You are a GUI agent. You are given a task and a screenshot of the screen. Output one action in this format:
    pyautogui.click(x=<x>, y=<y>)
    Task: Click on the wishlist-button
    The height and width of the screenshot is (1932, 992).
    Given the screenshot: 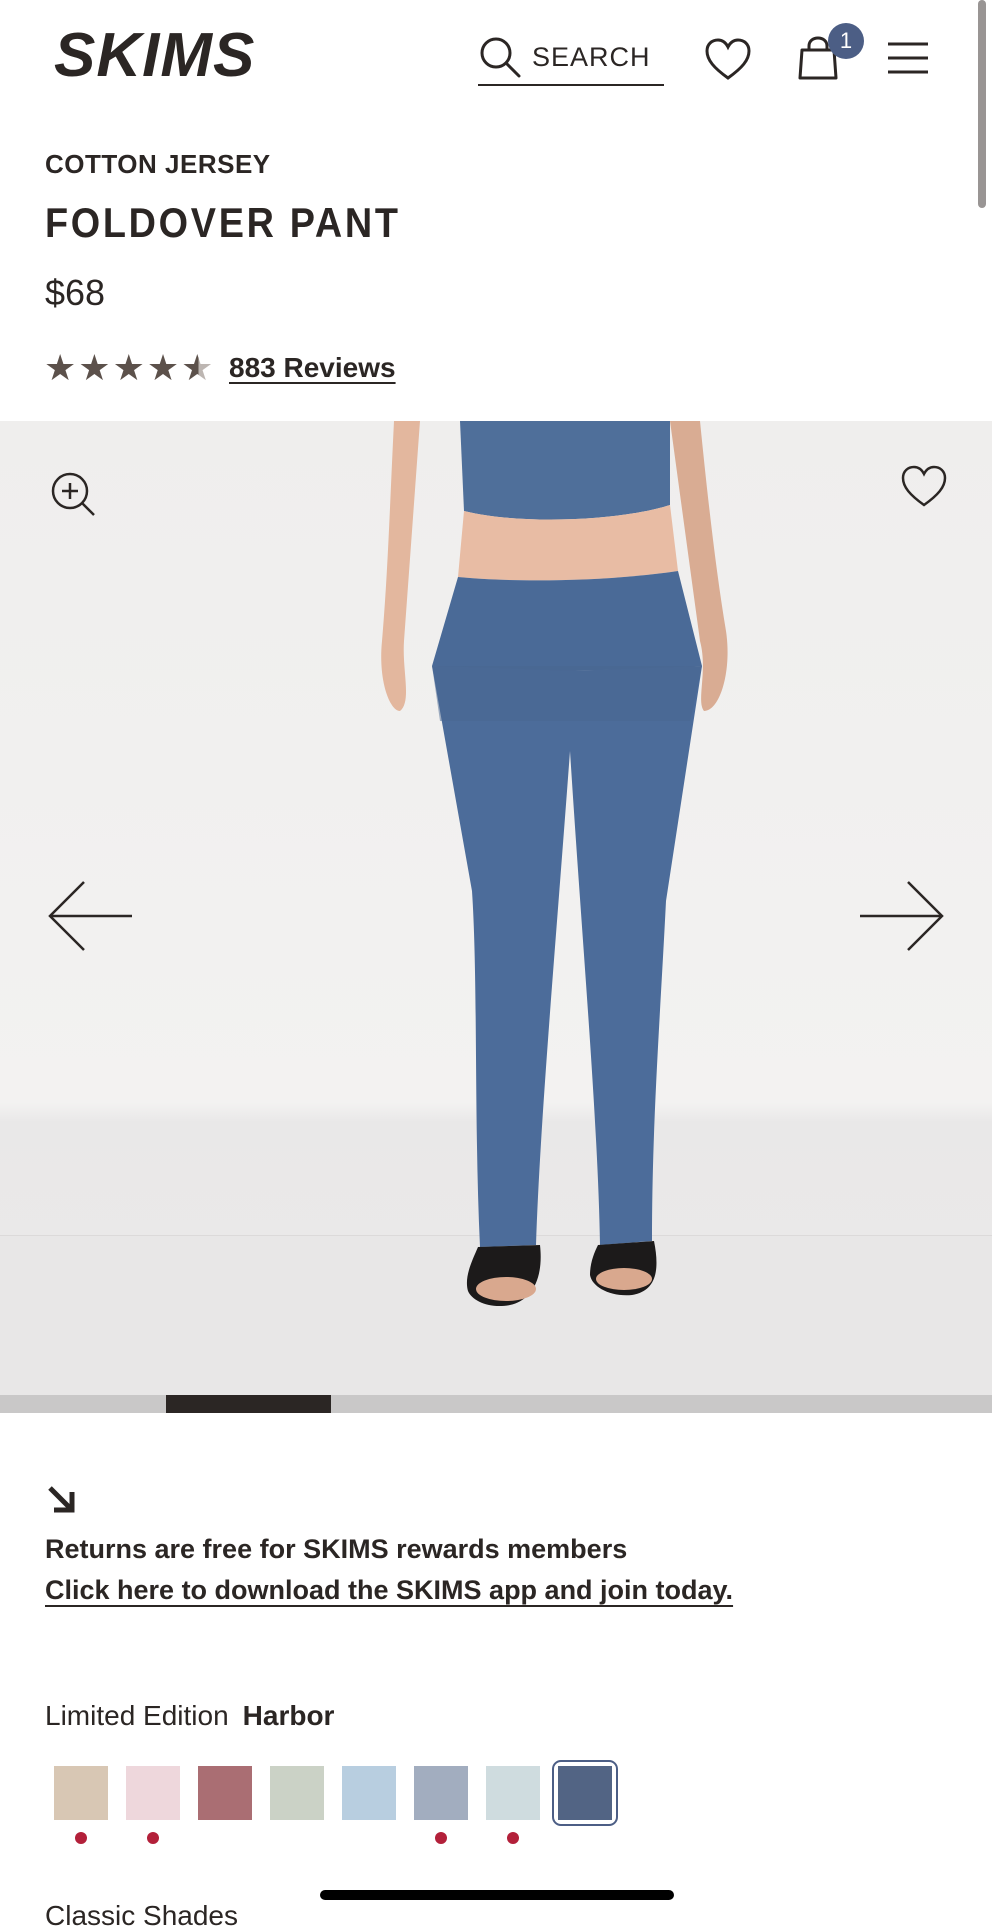 What is the action you would take?
    pyautogui.click(x=728, y=60)
    